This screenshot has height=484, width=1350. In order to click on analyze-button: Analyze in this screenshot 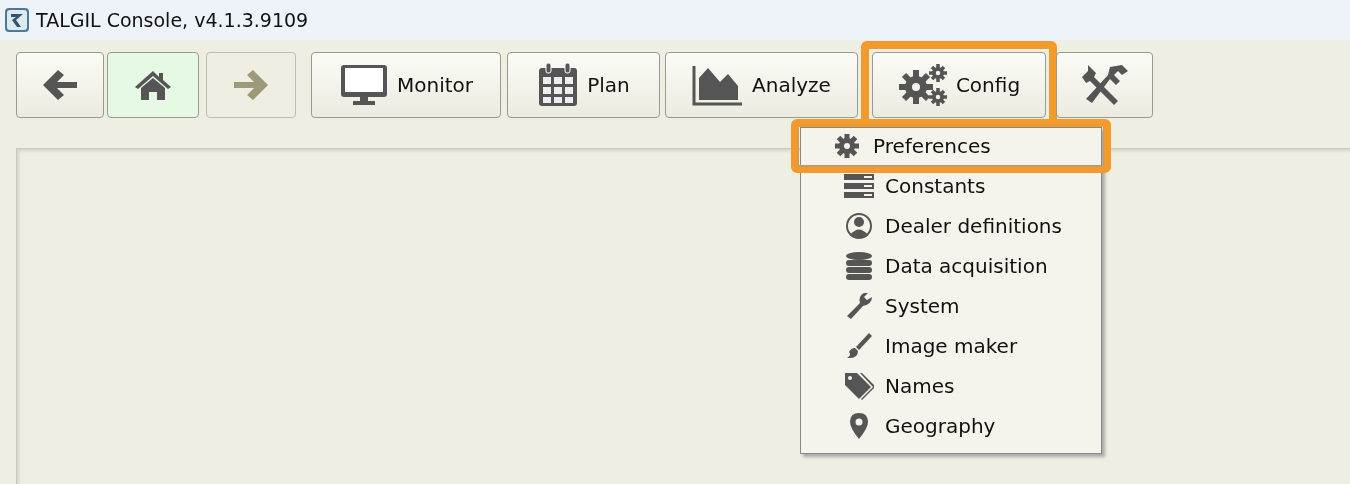, I will do `click(761, 85)`.